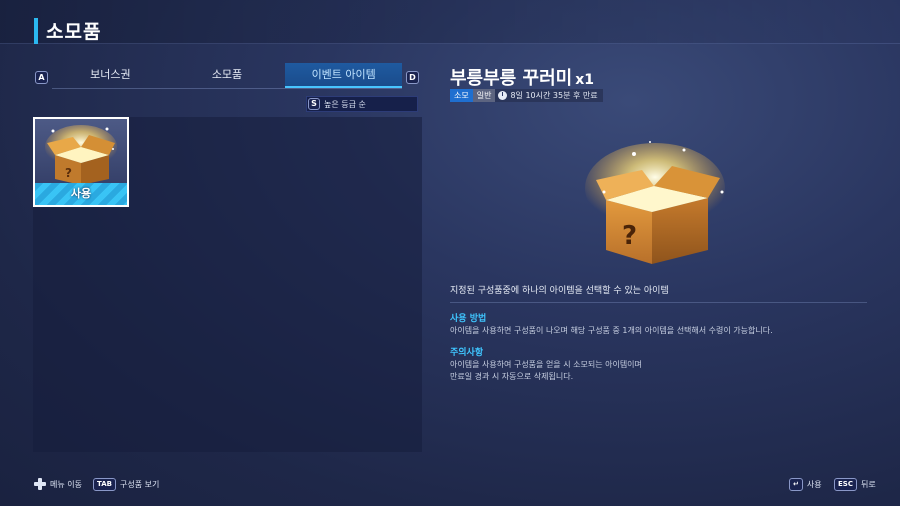  Describe the element at coordinates (81, 194) in the screenshot. I see `use-label: 사용` at that location.